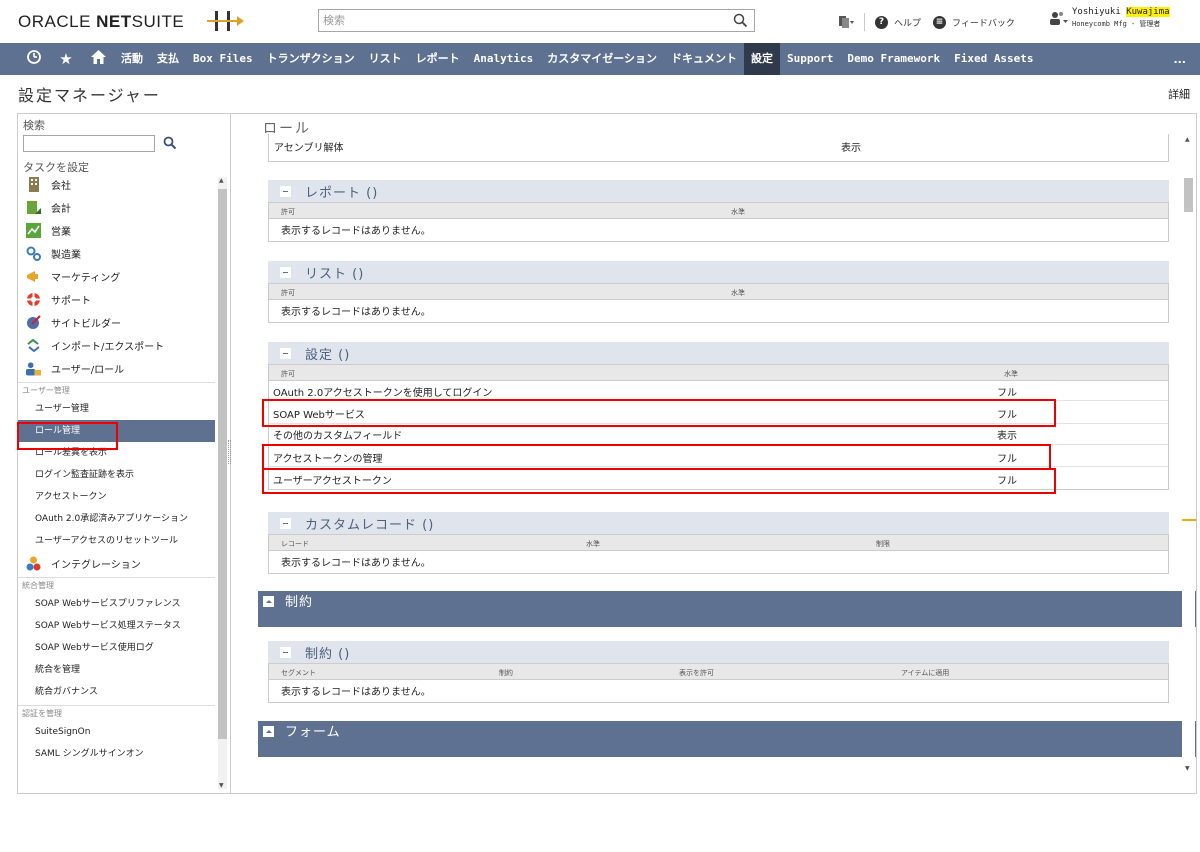 The image size is (1200, 852). I want to click on nav-documents: ドキュメント, so click(704, 59).